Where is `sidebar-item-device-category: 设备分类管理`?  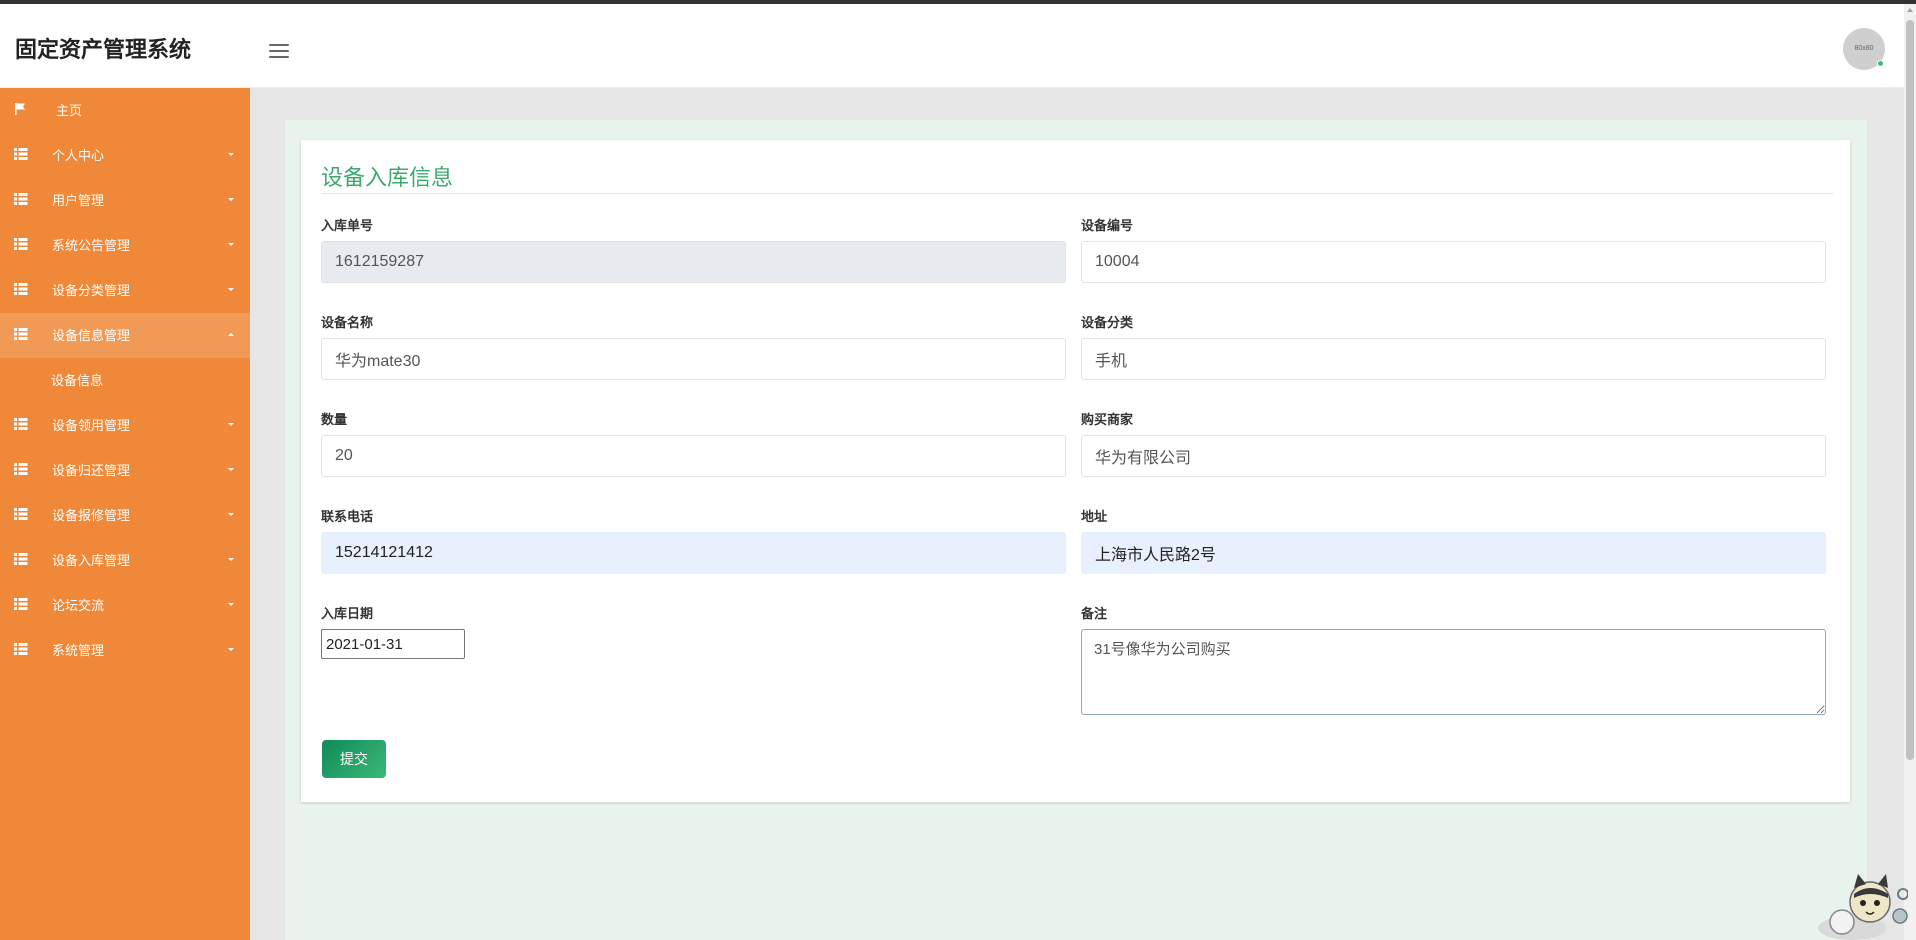 sidebar-item-device-category: 设备分类管理 is located at coordinates (125, 290).